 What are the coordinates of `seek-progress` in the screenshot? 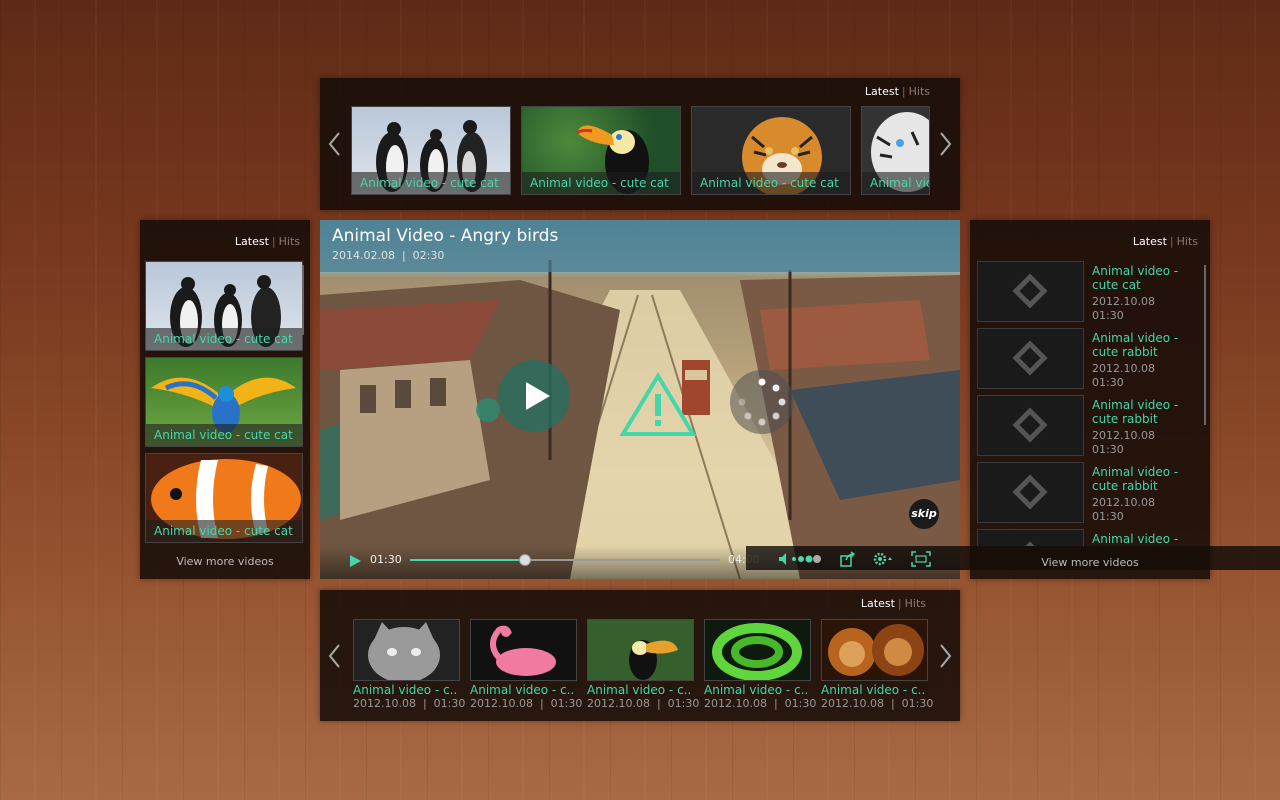 It's located at (467, 560).